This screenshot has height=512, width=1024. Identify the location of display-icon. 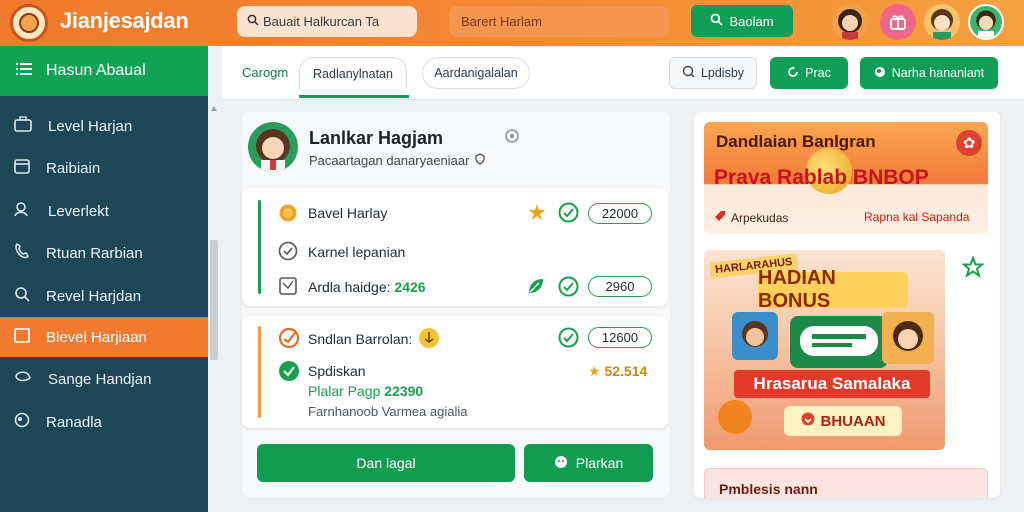
(688, 73).